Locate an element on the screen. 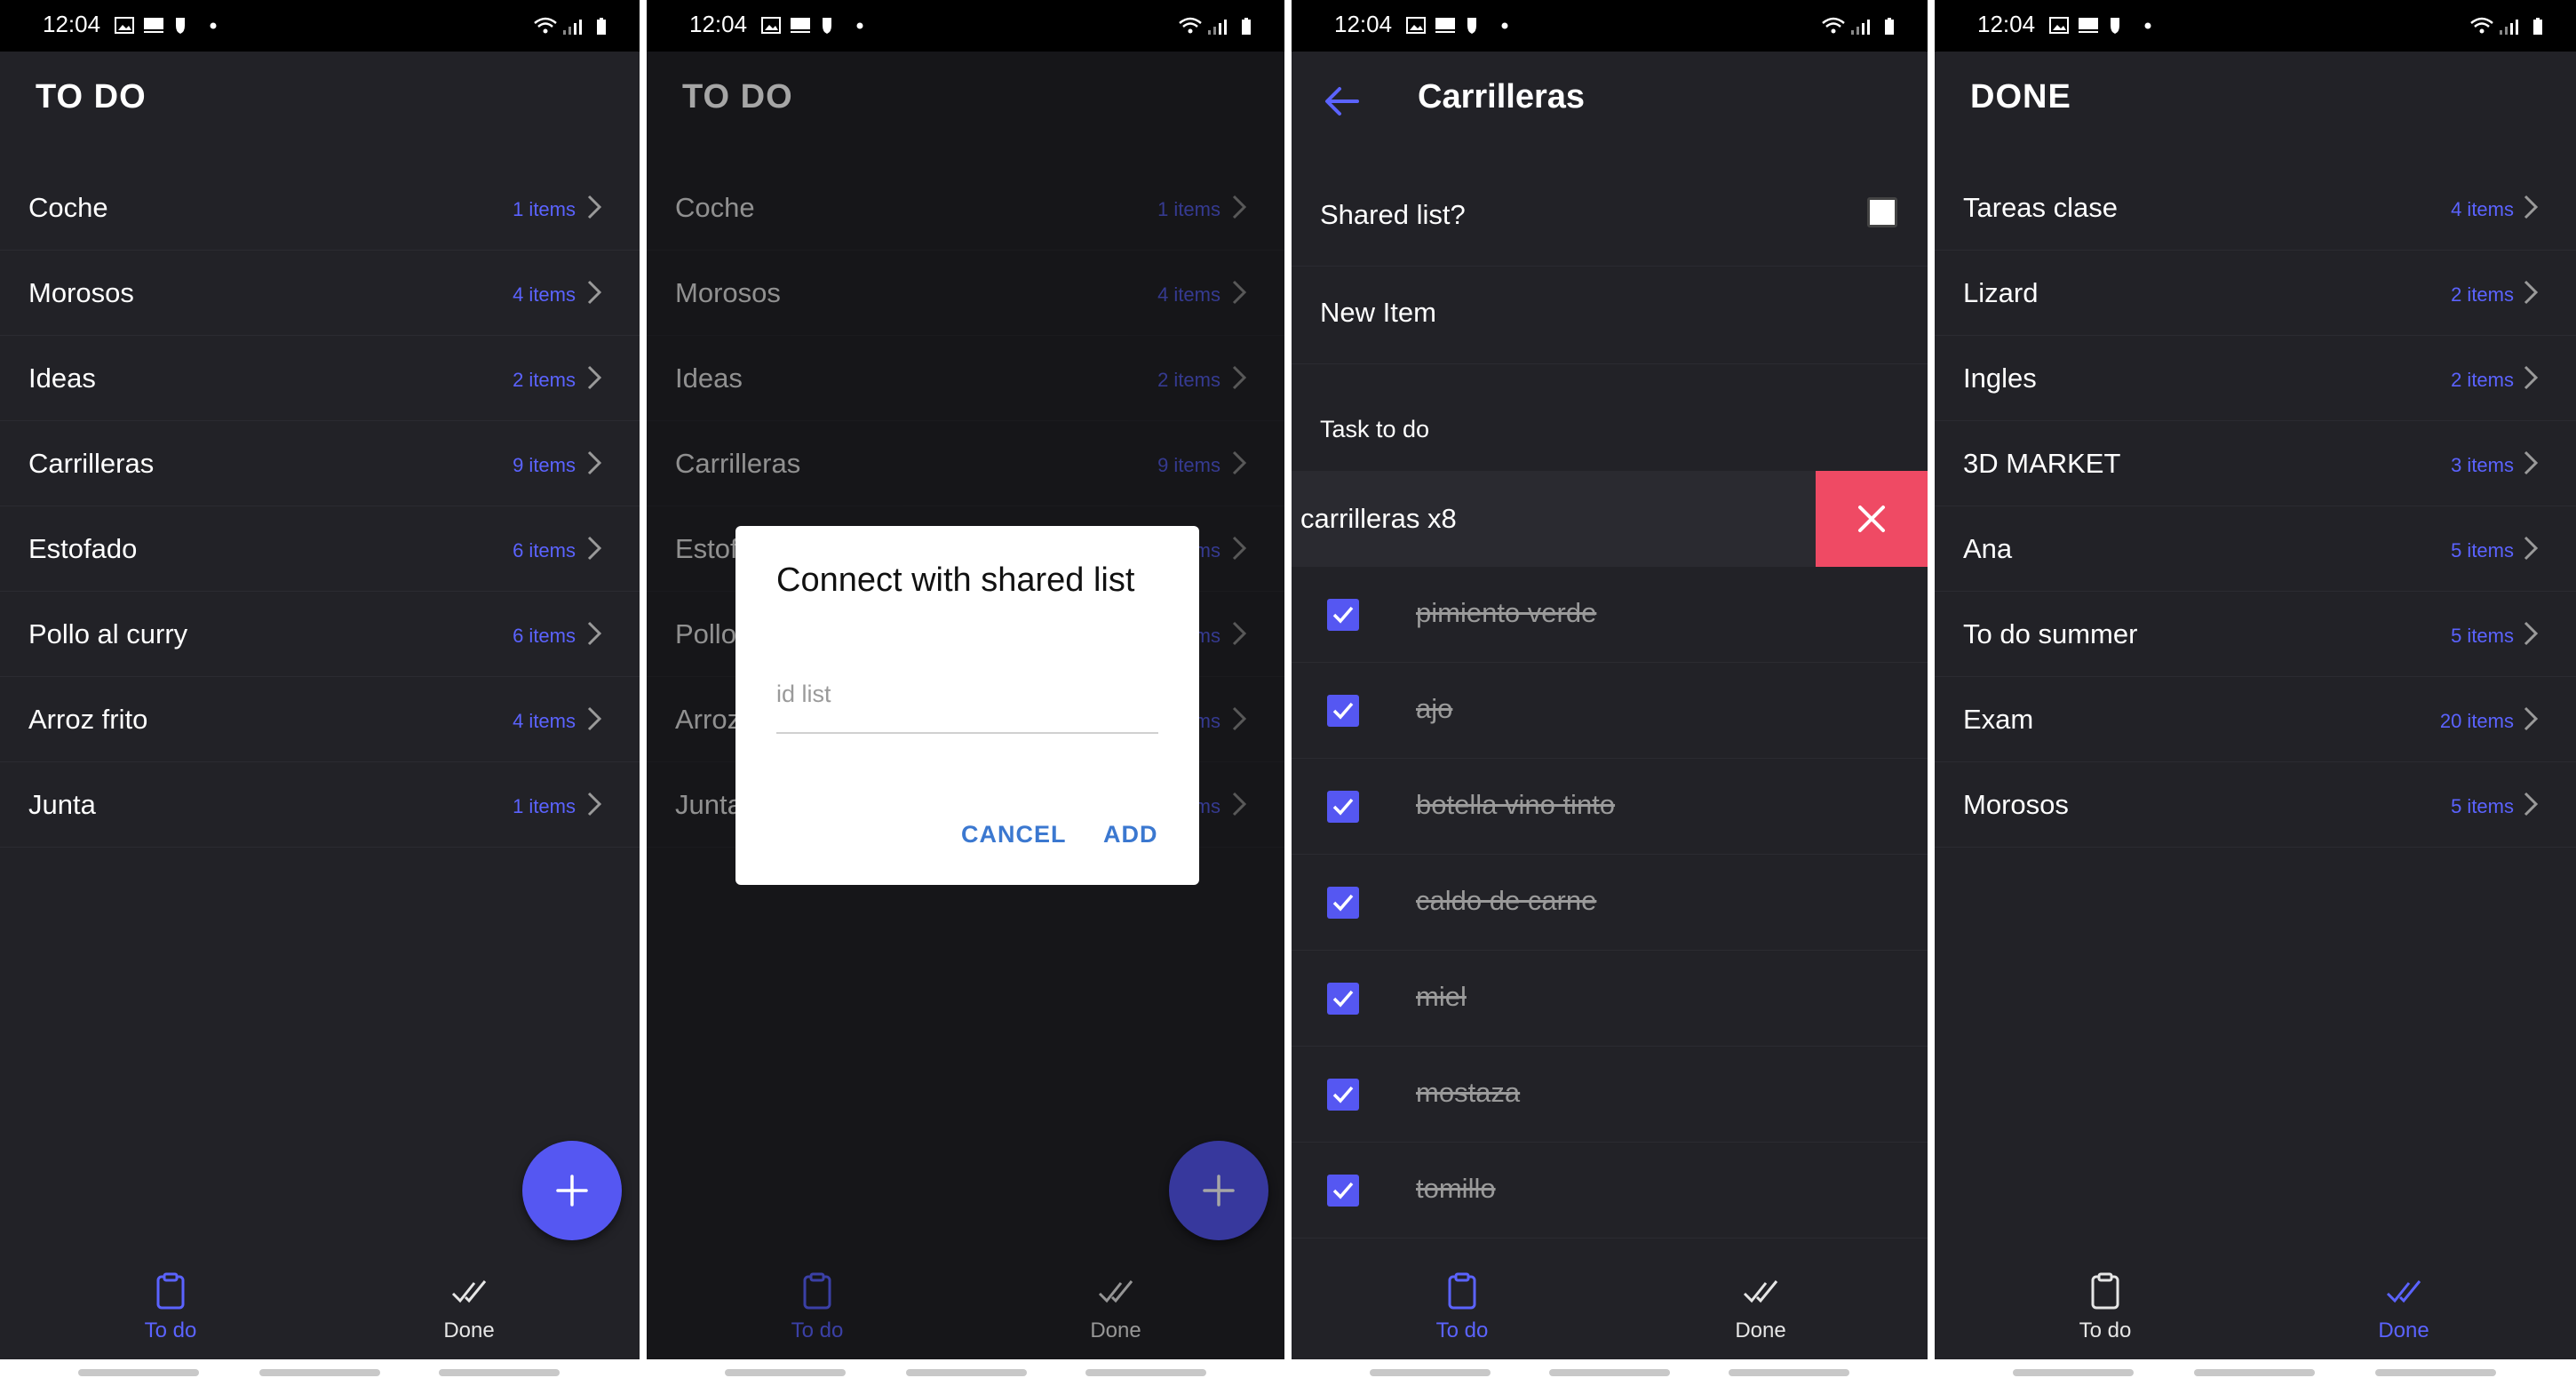 Image resolution: width=2576 pixels, height=1386 pixels. cancel-button: CANCEL is located at coordinates (1014, 834).